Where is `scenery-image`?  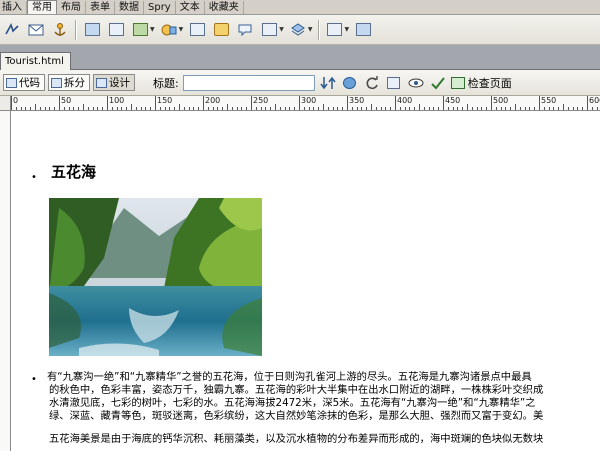 scenery-image is located at coordinates (155, 277).